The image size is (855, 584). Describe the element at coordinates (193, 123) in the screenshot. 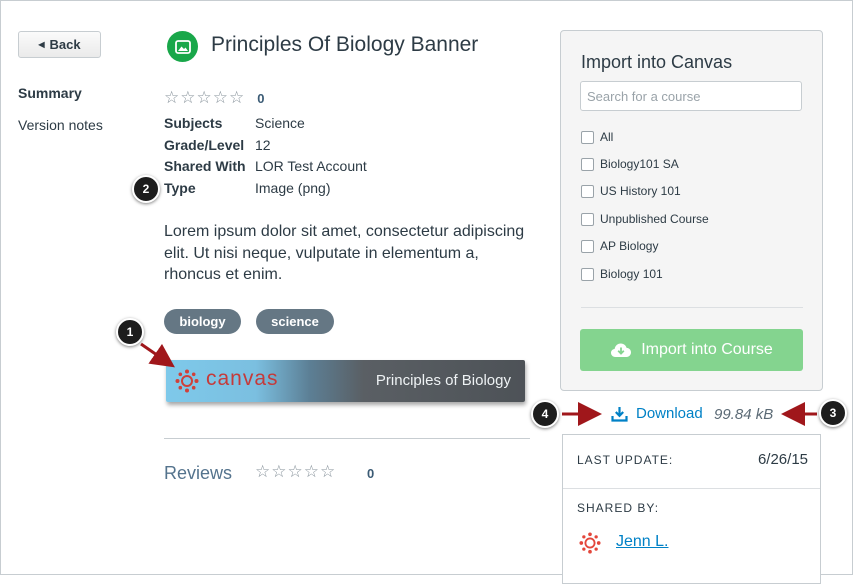

I see `meta-key: Subjects` at that location.